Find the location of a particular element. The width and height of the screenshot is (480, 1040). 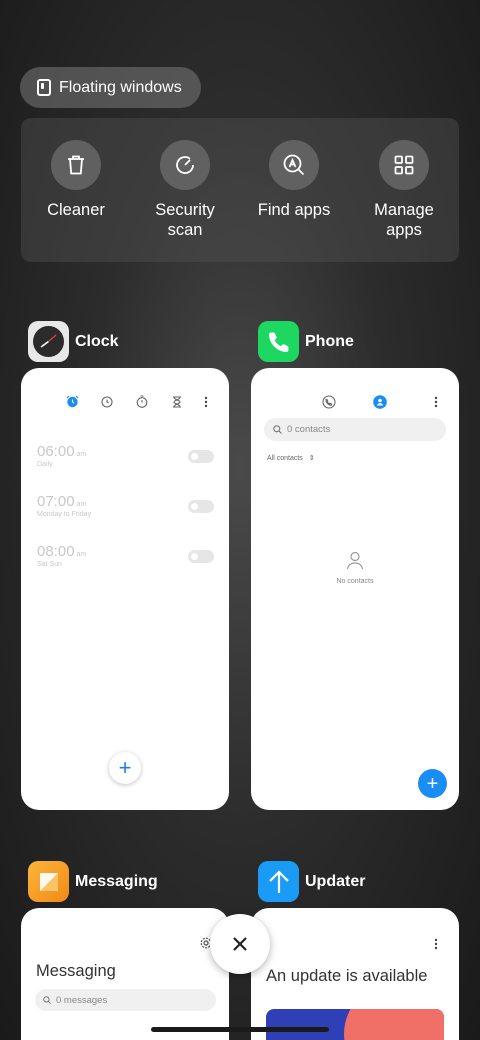

security-scan-label: Security scan is located at coordinates (185, 220).